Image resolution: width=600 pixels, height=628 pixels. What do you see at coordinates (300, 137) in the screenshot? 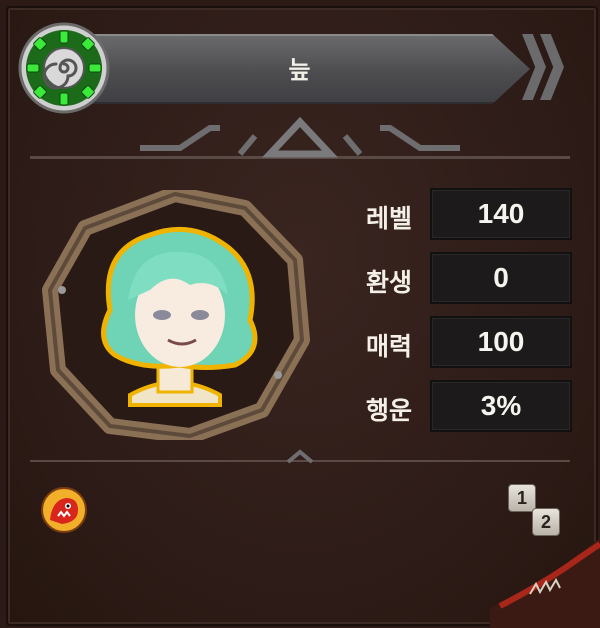
I see `divider-ornament` at bounding box center [300, 137].